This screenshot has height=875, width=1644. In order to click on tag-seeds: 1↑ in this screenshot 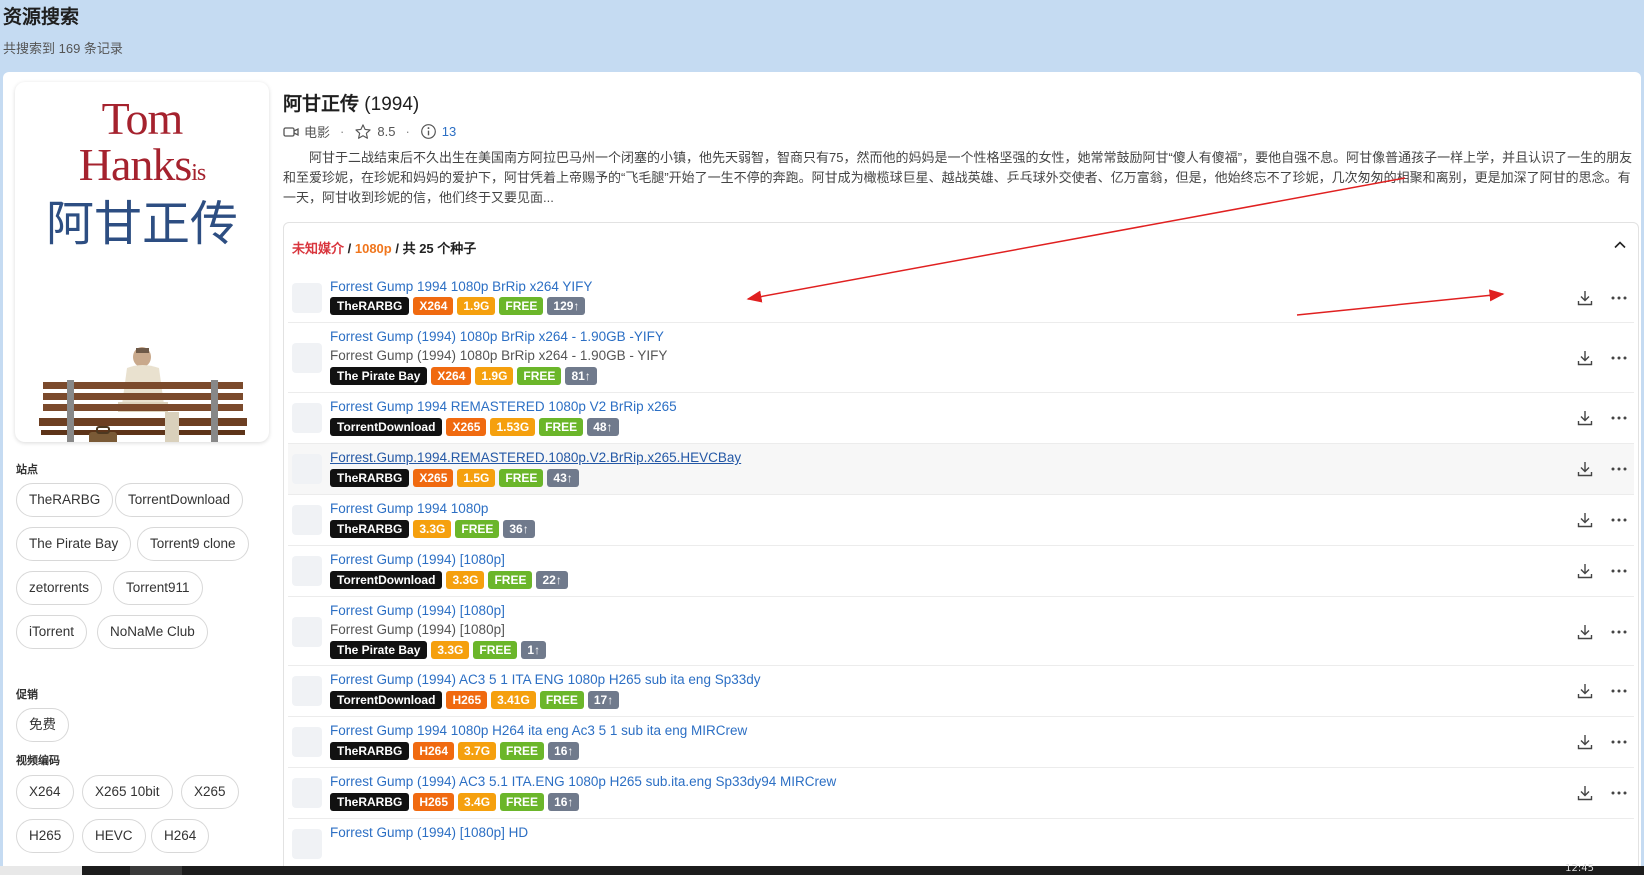, I will do `click(534, 650)`.